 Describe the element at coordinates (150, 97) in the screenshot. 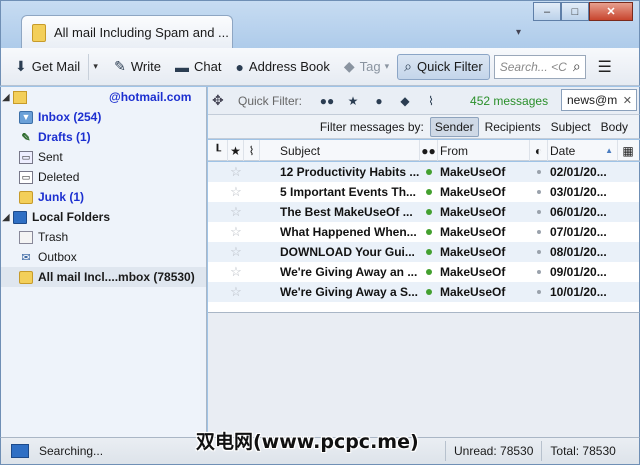

I see `account-name: @hotmail.com` at that location.